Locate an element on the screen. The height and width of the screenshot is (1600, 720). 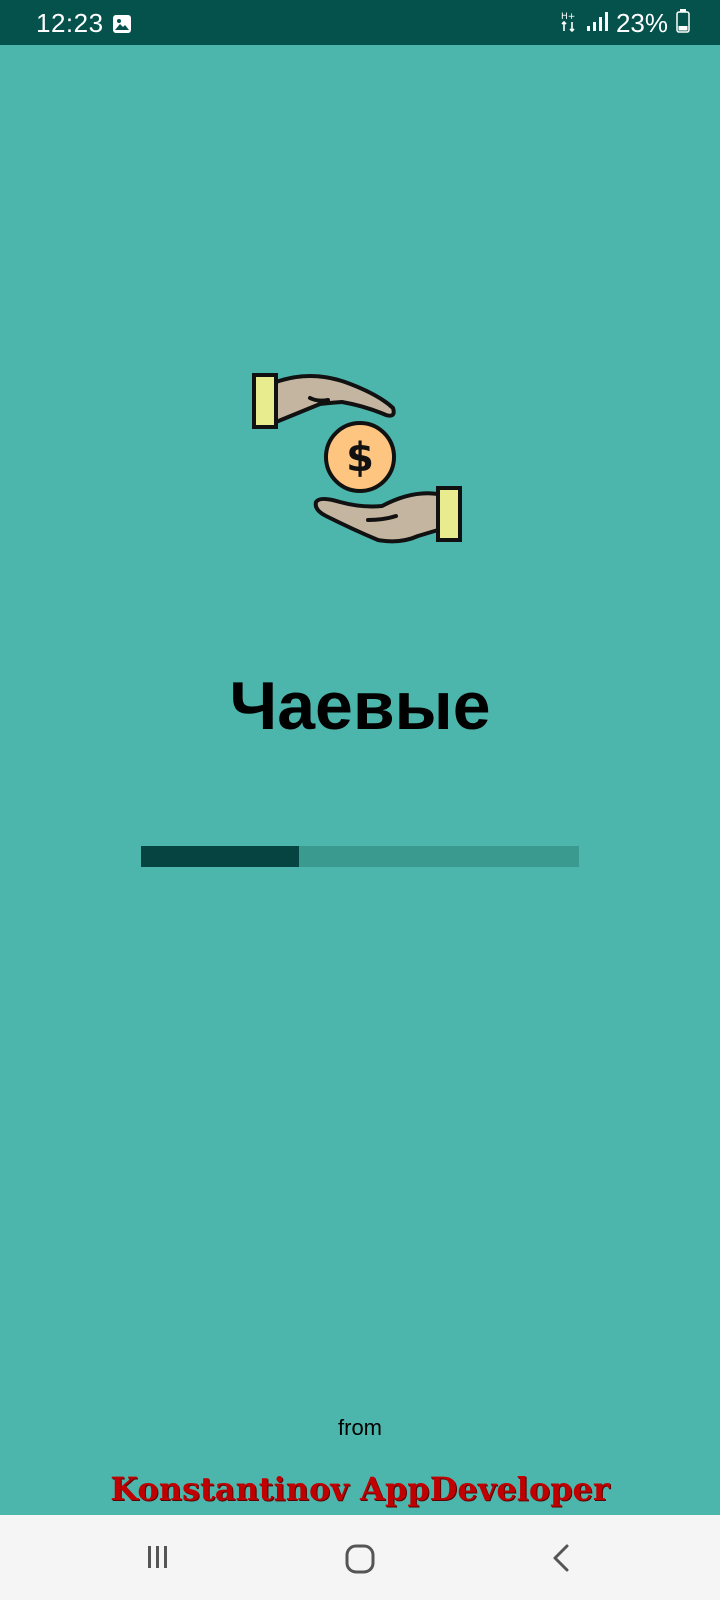
svg-text: H+ is located at coordinates (568, 17).